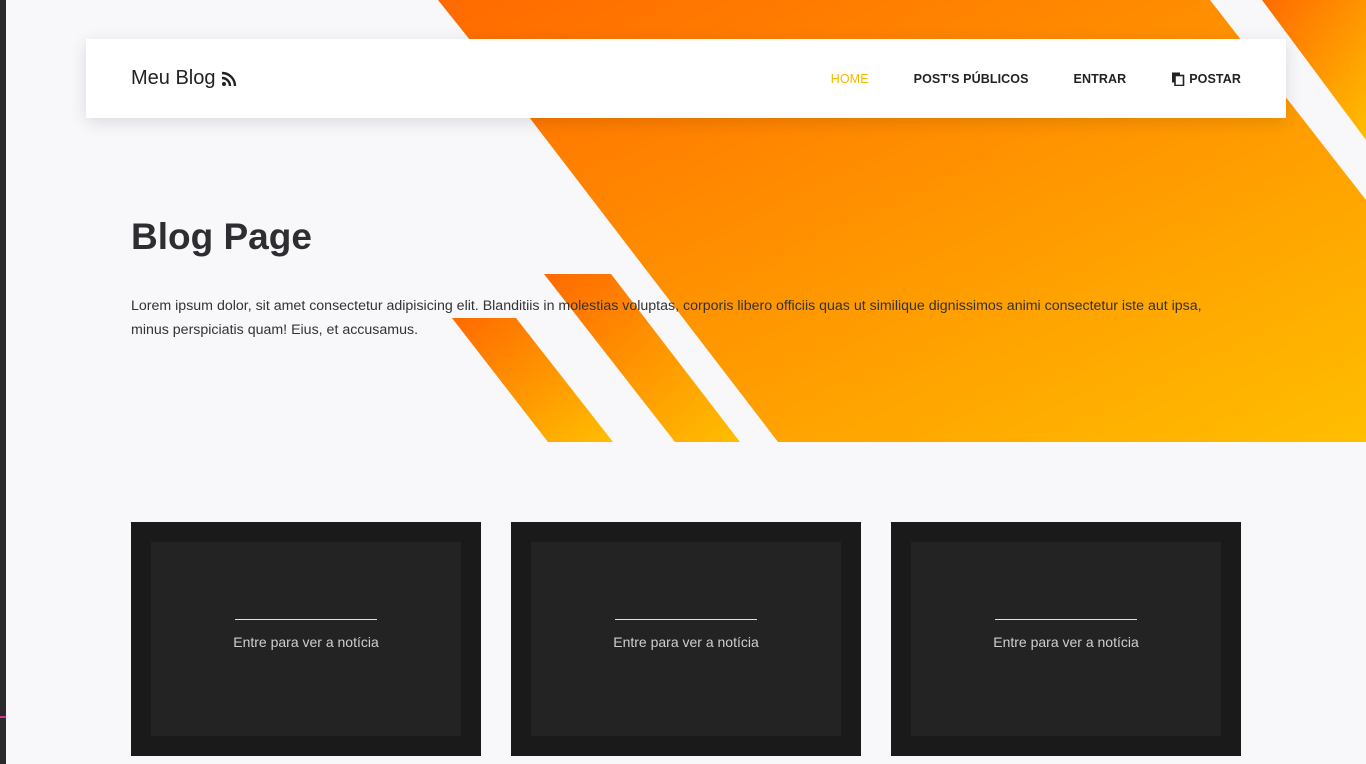 The width and height of the screenshot is (1366, 764). What do you see at coordinates (1178, 79) in the screenshot?
I see `copy-icon` at bounding box center [1178, 79].